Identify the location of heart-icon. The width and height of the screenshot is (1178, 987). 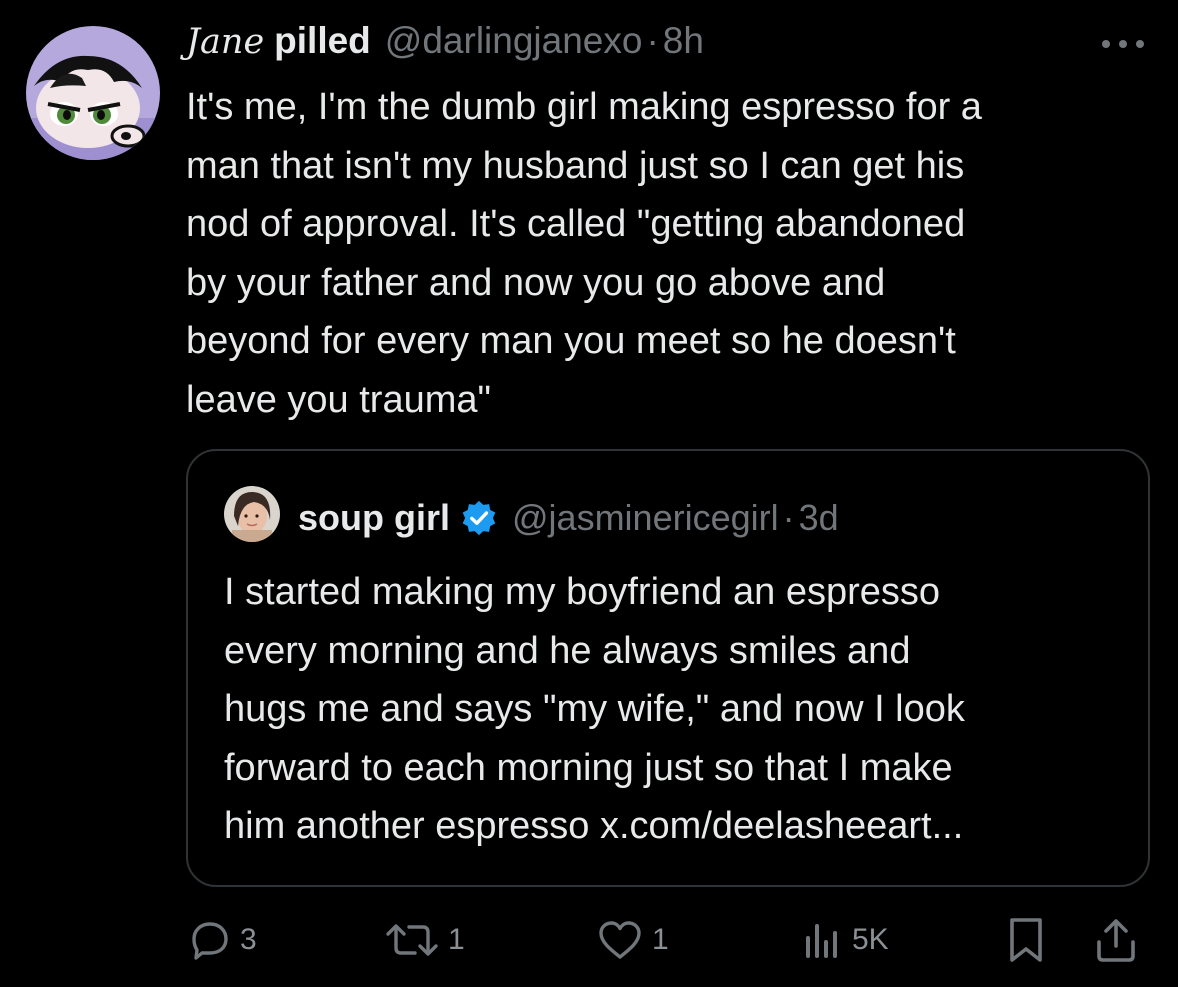
(620, 940).